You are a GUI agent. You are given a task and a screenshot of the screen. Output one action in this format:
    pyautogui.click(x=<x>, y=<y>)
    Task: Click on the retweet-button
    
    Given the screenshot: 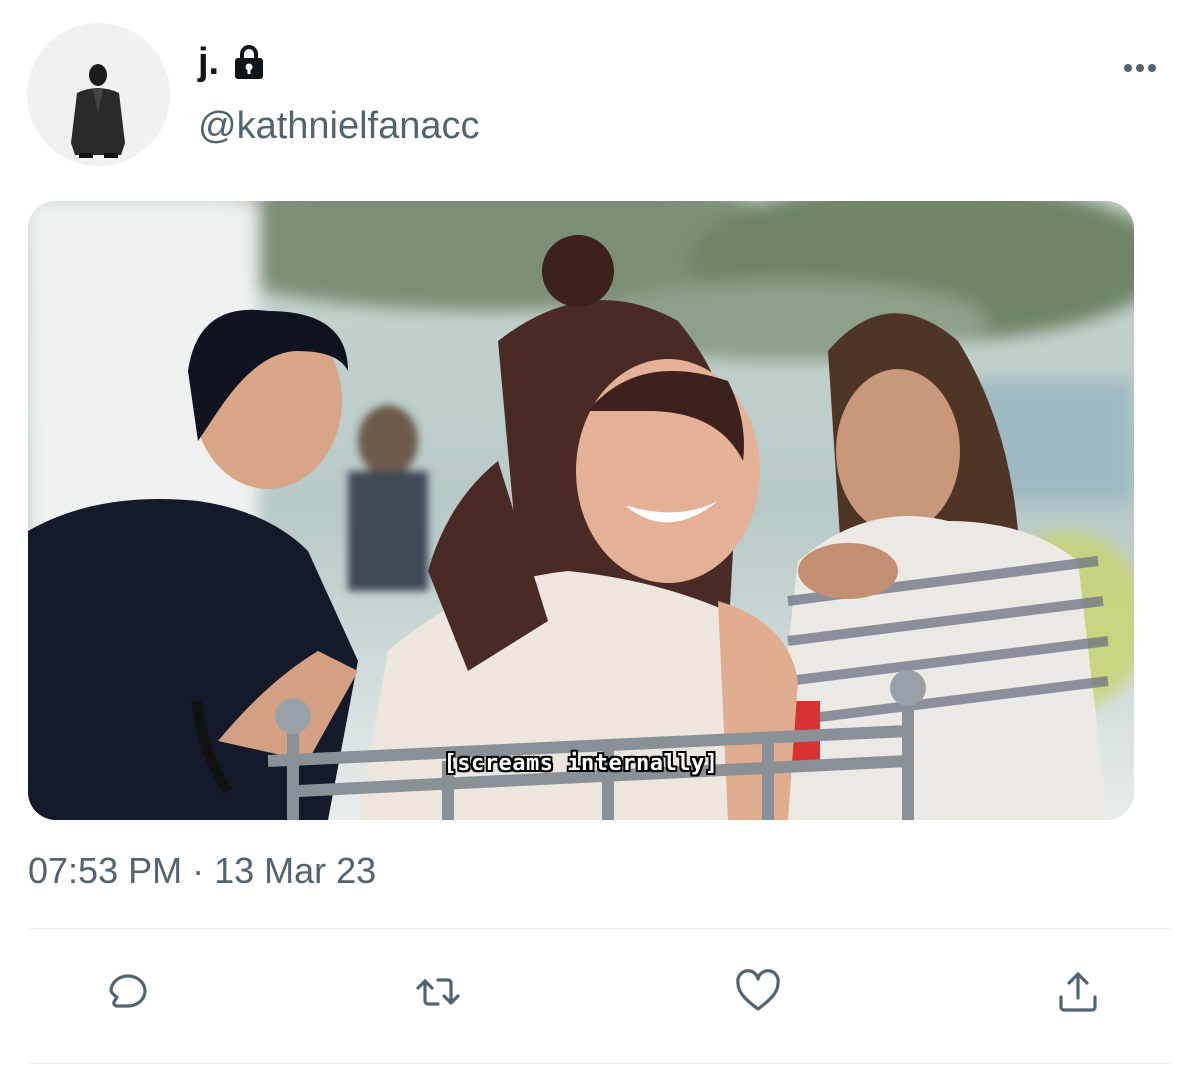 What is the action you would take?
    pyautogui.click(x=438, y=992)
    